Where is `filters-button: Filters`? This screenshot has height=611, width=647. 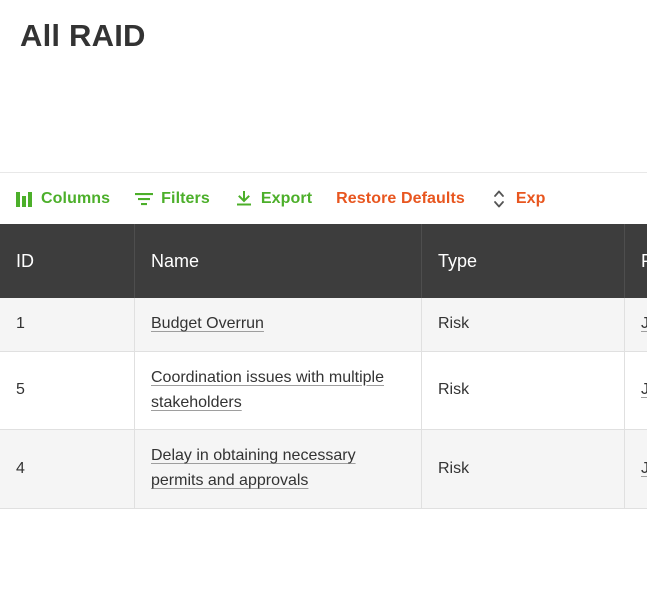 filters-button: Filters is located at coordinates (172, 199).